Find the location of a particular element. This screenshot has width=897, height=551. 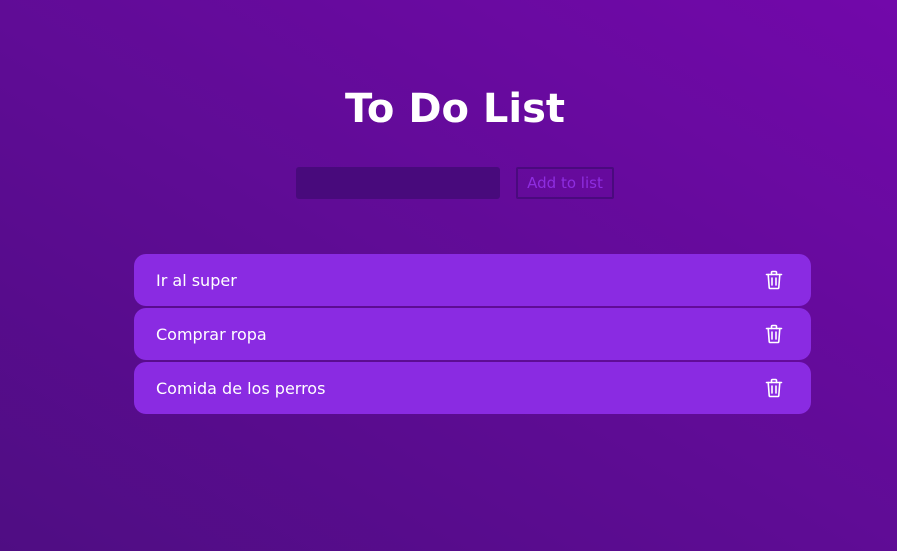

todo-text: Ir al super is located at coordinates (196, 280).